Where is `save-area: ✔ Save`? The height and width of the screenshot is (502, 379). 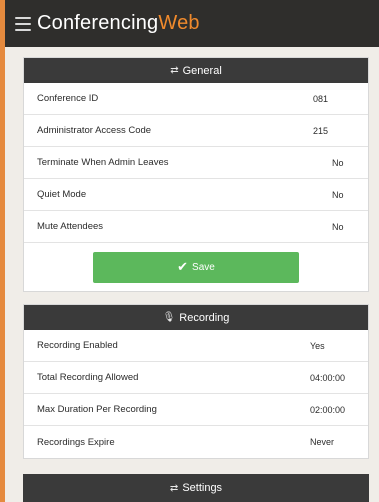
save-area: ✔ Save is located at coordinates (196, 267).